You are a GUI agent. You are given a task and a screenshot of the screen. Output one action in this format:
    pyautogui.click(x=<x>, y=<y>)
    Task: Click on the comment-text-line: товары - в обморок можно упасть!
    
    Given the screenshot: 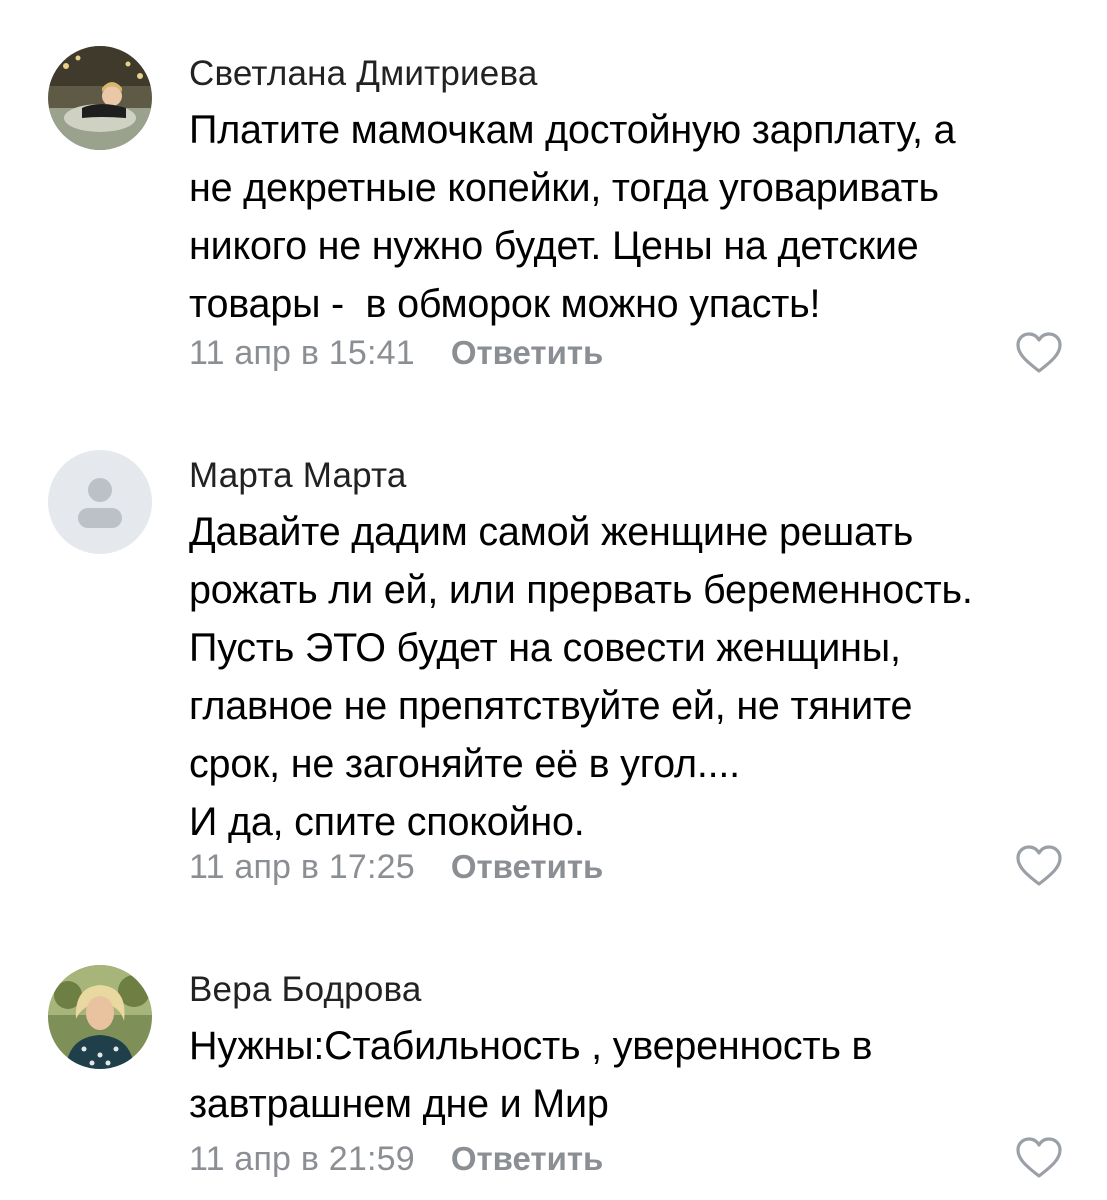 What is the action you would take?
    pyautogui.click(x=505, y=304)
    